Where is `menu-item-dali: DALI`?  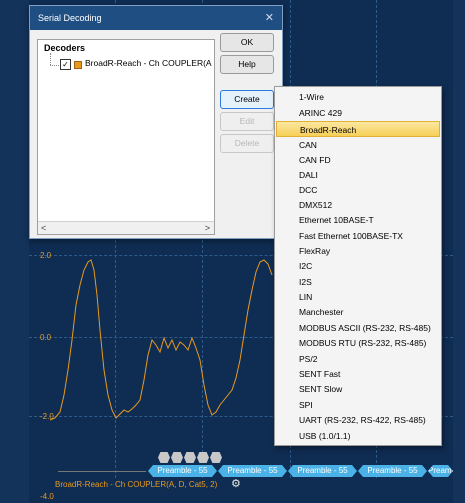 menu-item-dali: DALI is located at coordinates (358, 175).